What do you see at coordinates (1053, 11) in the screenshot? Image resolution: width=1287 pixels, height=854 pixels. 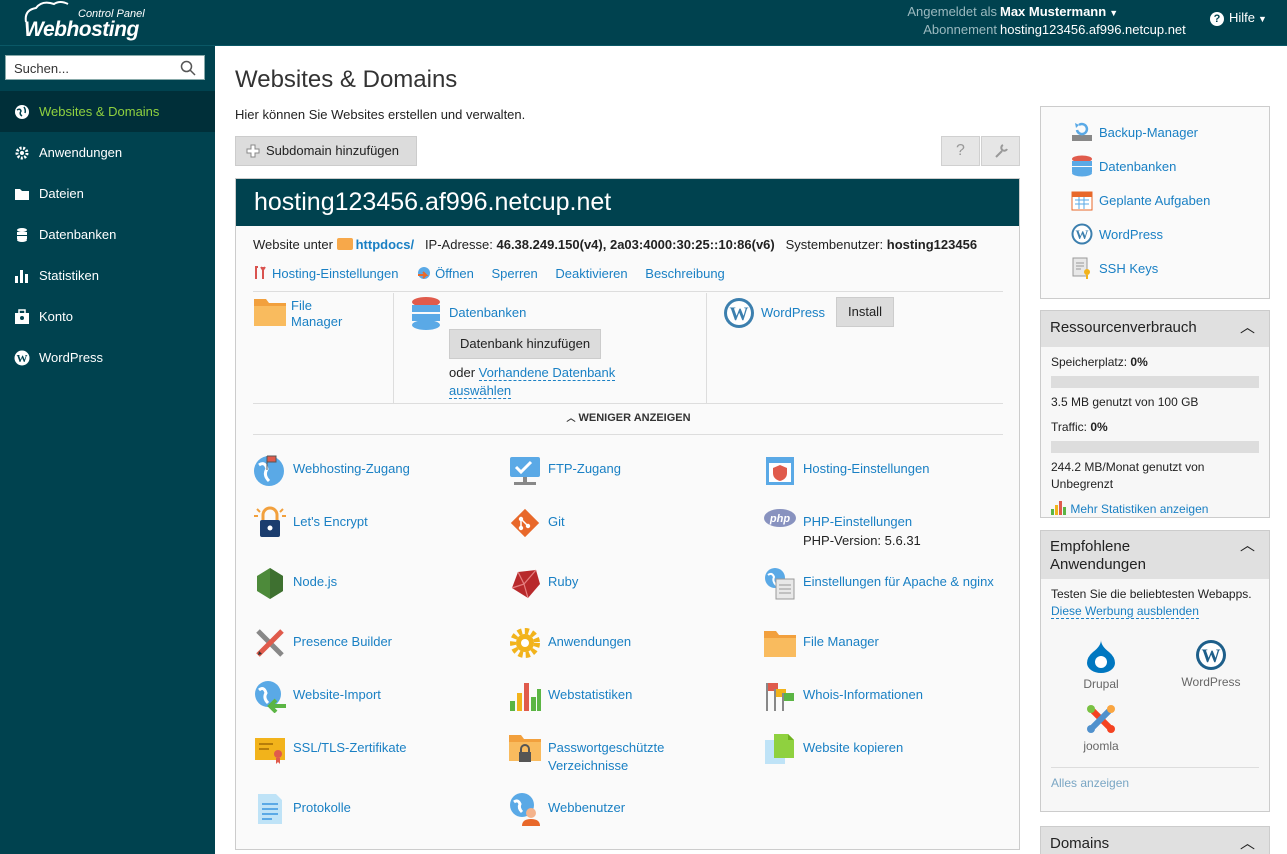 I see `user-name: Max Mustermann` at bounding box center [1053, 11].